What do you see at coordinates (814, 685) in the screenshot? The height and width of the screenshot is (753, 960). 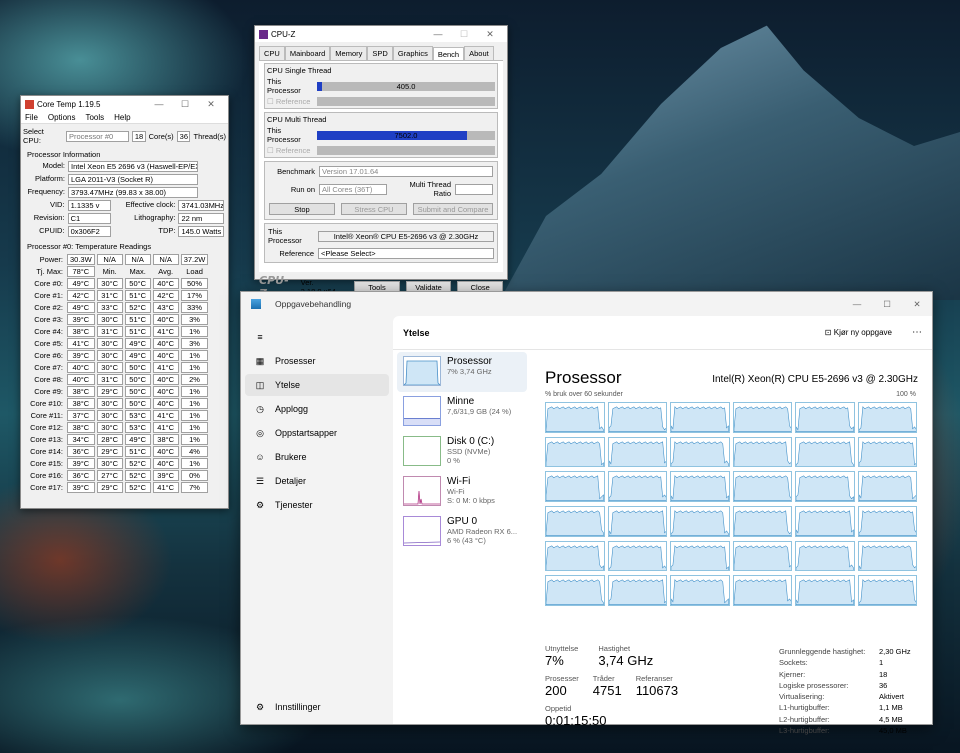 I see `detail-label: Logiske prosessorer:` at bounding box center [814, 685].